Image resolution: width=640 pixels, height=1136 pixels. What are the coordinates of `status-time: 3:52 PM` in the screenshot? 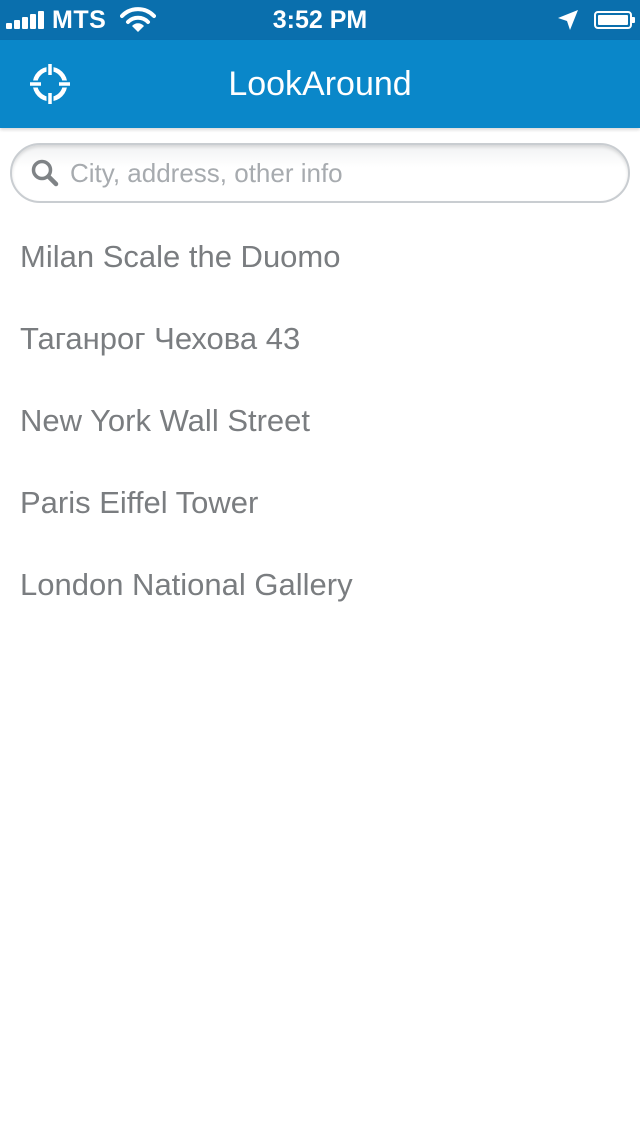 It's located at (320, 20).